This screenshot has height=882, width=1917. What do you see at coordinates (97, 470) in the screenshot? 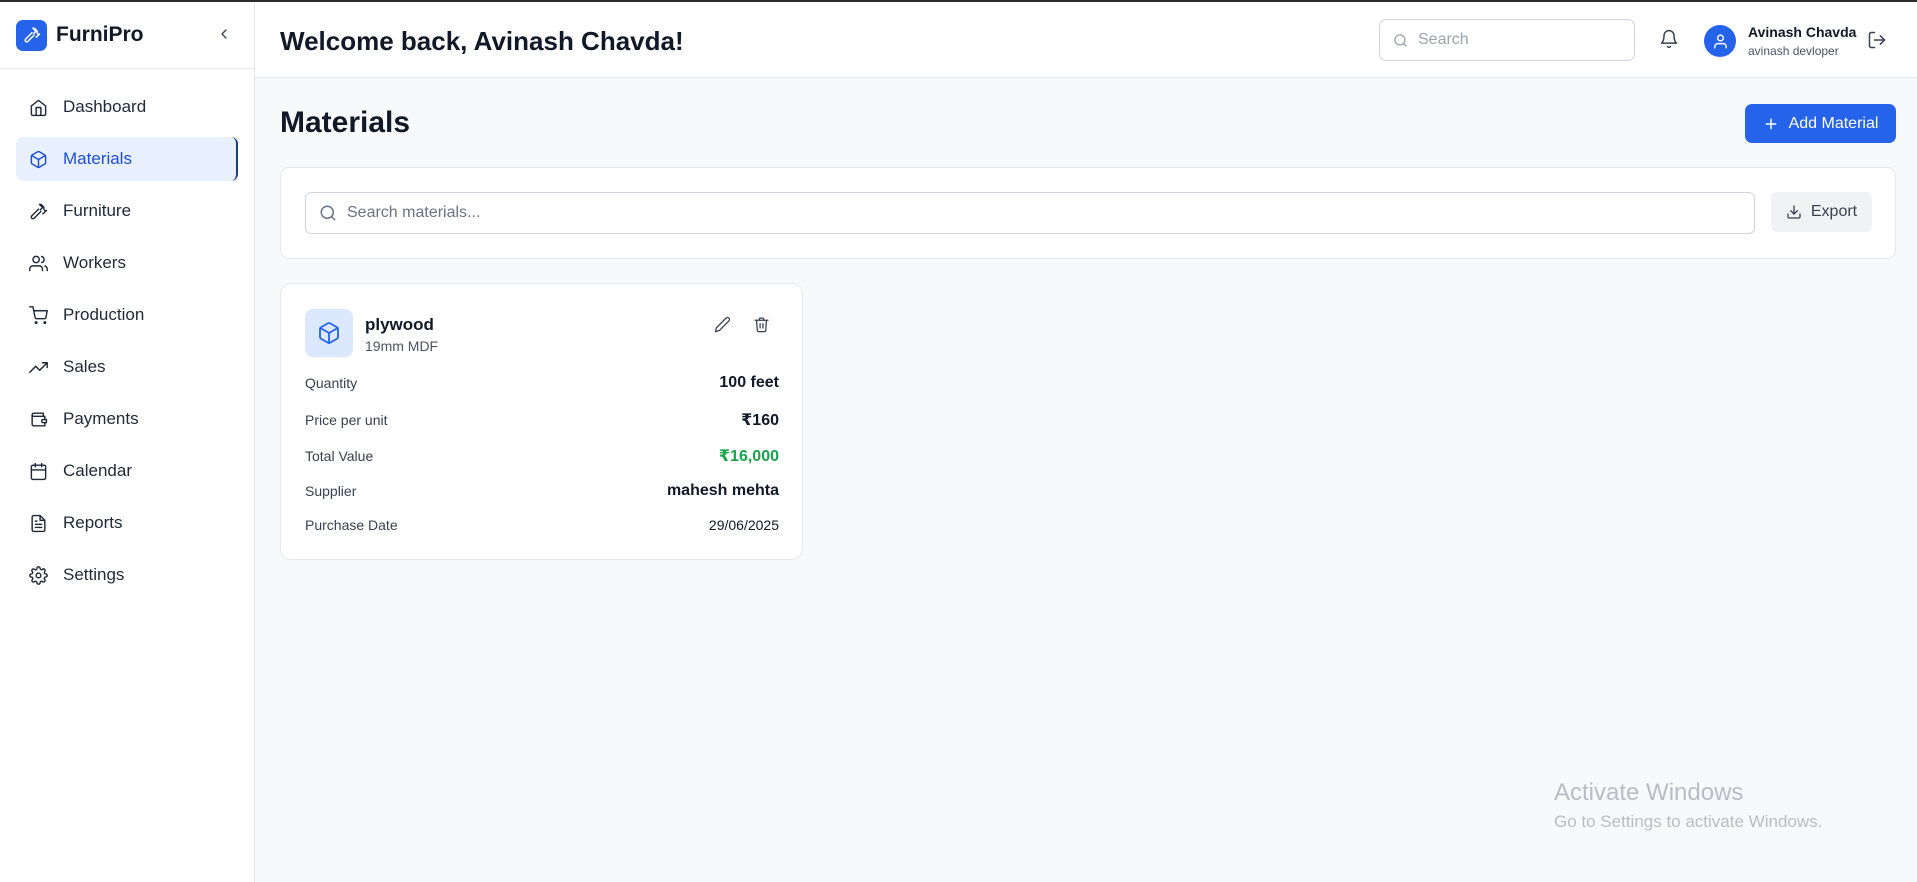
I see `sidebar-item-label: Calendar` at bounding box center [97, 470].